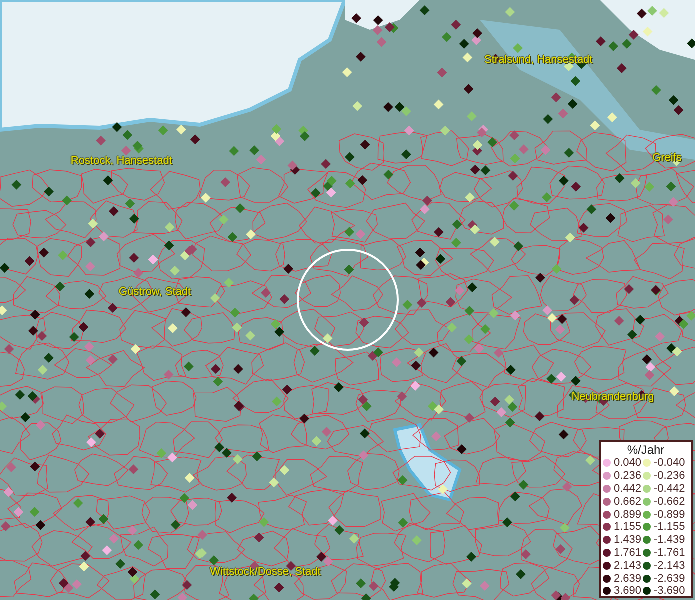 The width and height of the screenshot is (695, 600). Describe the element at coordinates (628, 591) in the screenshot. I see `legend-value: 3.690` at that location.